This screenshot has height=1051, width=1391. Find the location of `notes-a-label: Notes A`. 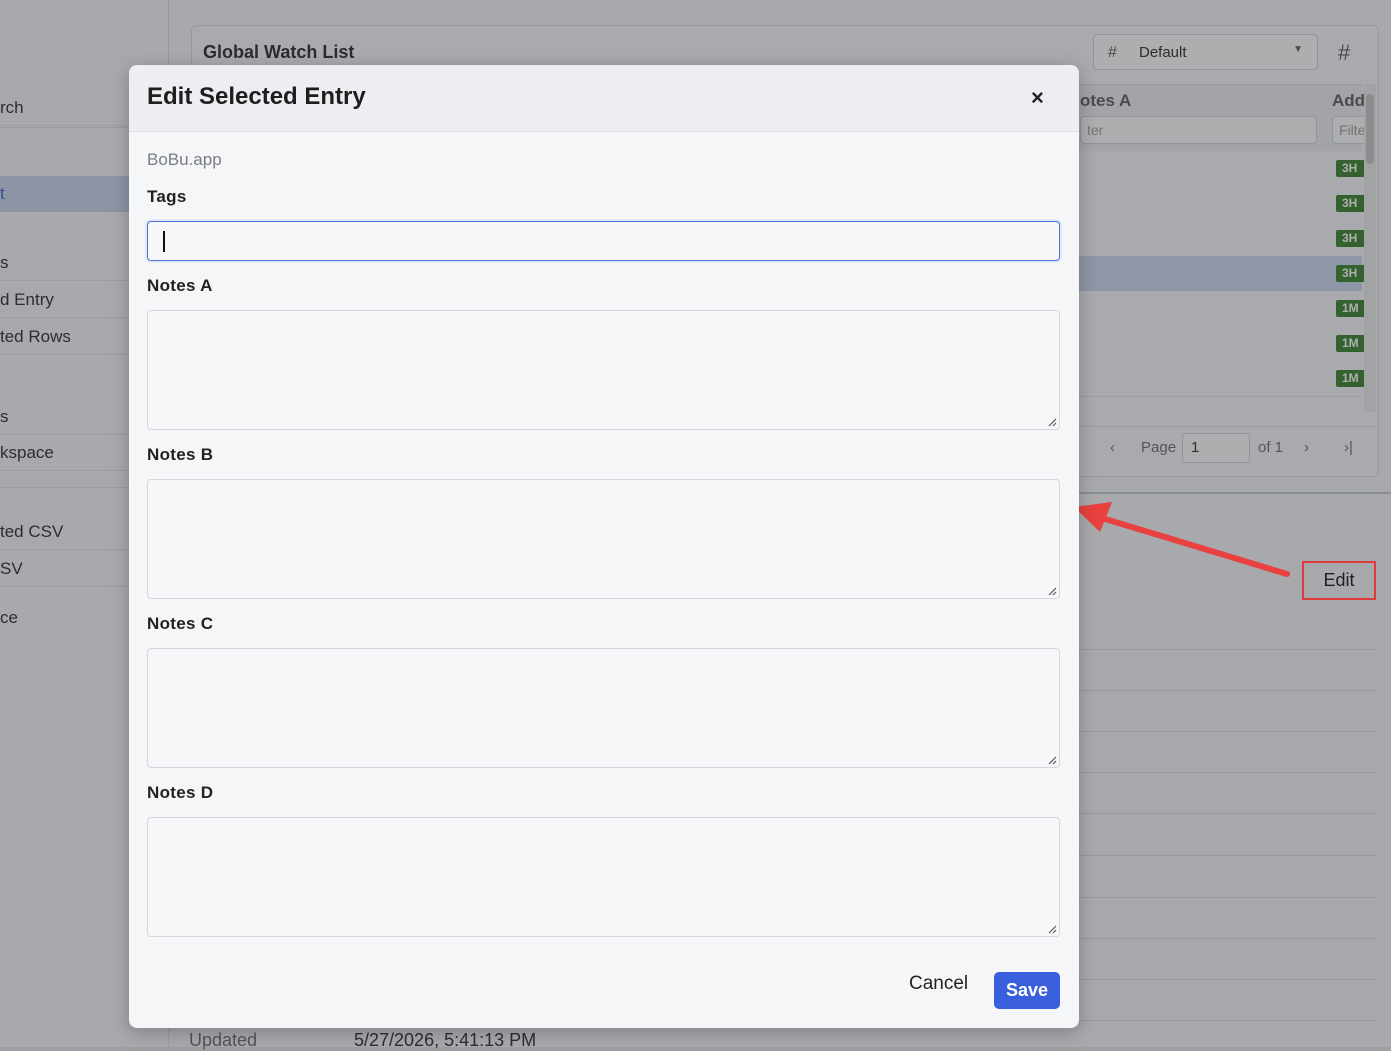

notes-a-label: Notes A is located at coordinates (180, 285).